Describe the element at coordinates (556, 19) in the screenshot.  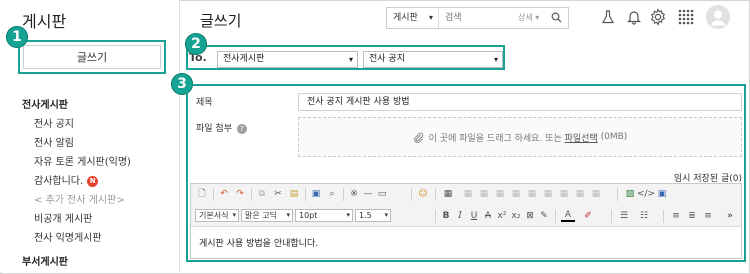
I see `search-icon` at that location.